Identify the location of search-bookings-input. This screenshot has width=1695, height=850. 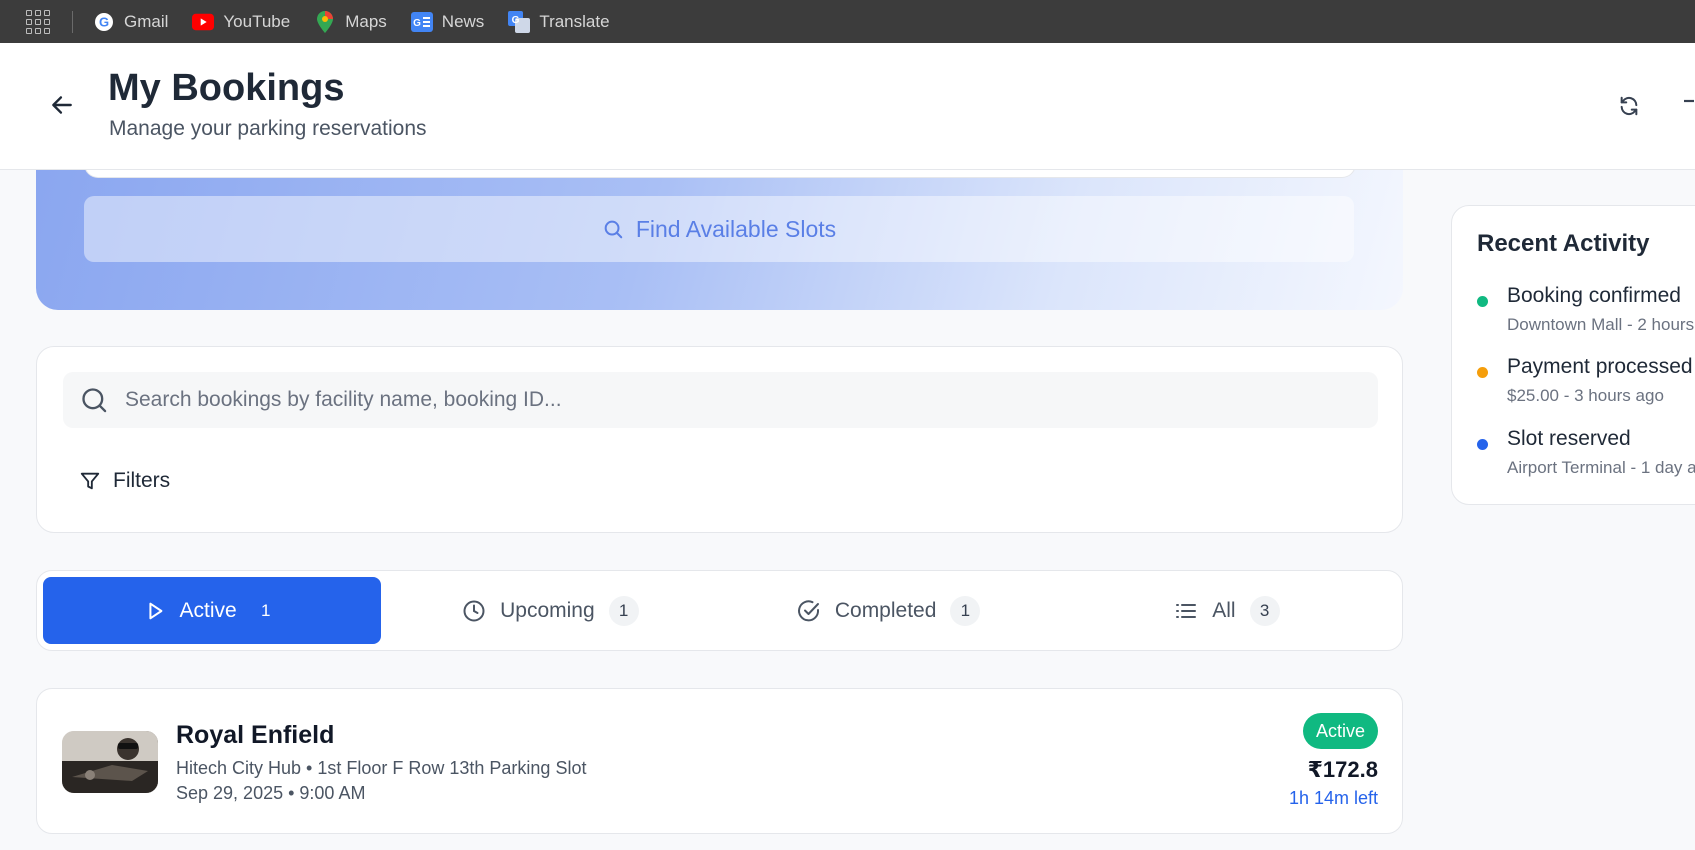
(725, 400).